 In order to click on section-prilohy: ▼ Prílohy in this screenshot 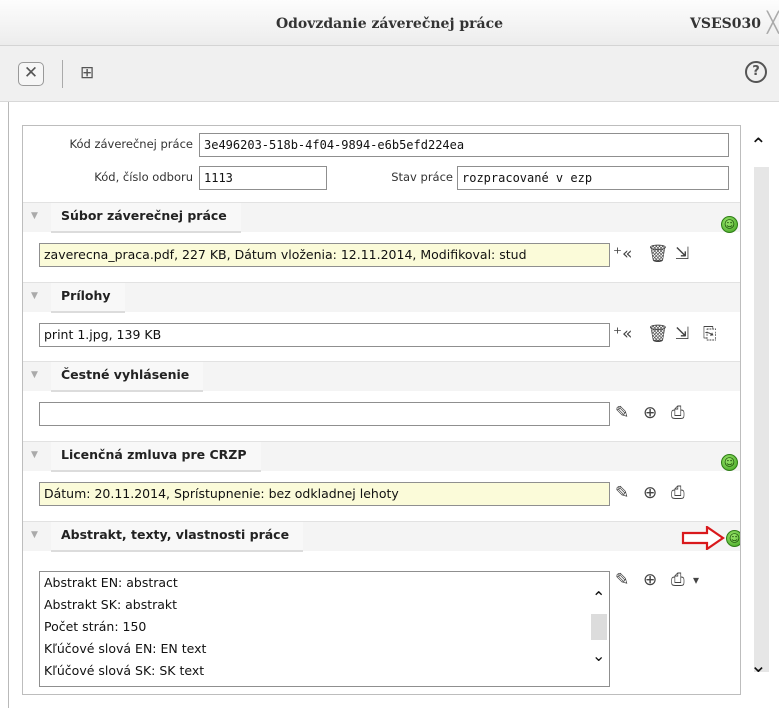, I will do `click(381, 297)`.